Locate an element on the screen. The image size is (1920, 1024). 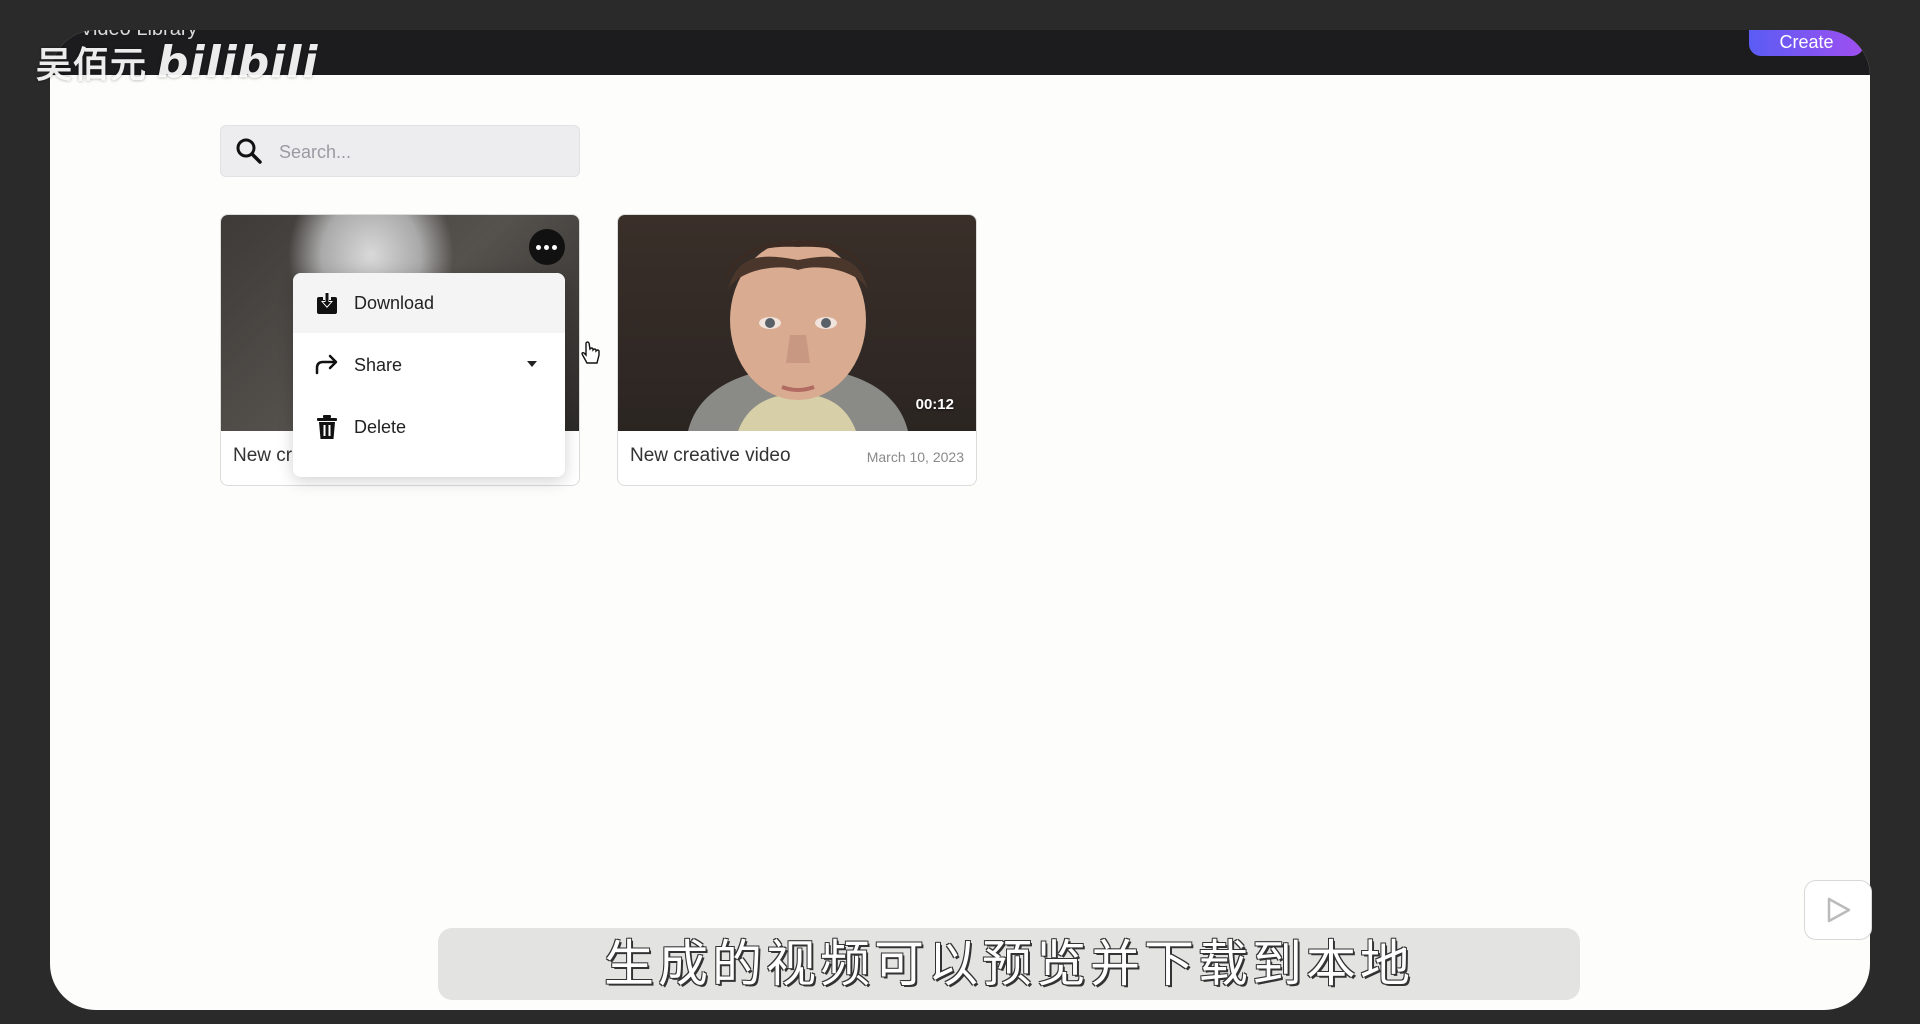
more-options-icon is located at coordinates (547, 247).